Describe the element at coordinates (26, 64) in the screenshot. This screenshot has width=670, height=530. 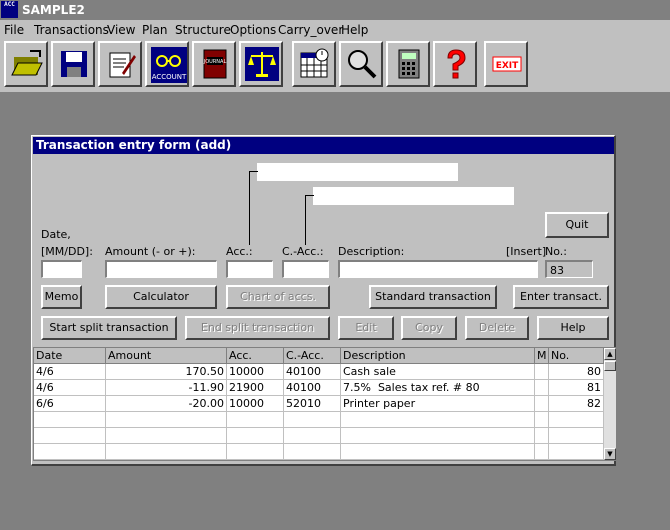
I see `open-file-button` at that location.